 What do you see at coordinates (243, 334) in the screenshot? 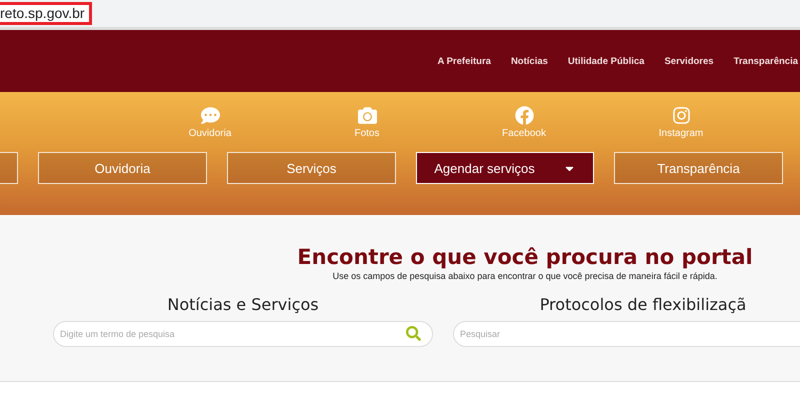
I see `search-field: Digite um termo de pesquisa` at bounding box center [243, 334].